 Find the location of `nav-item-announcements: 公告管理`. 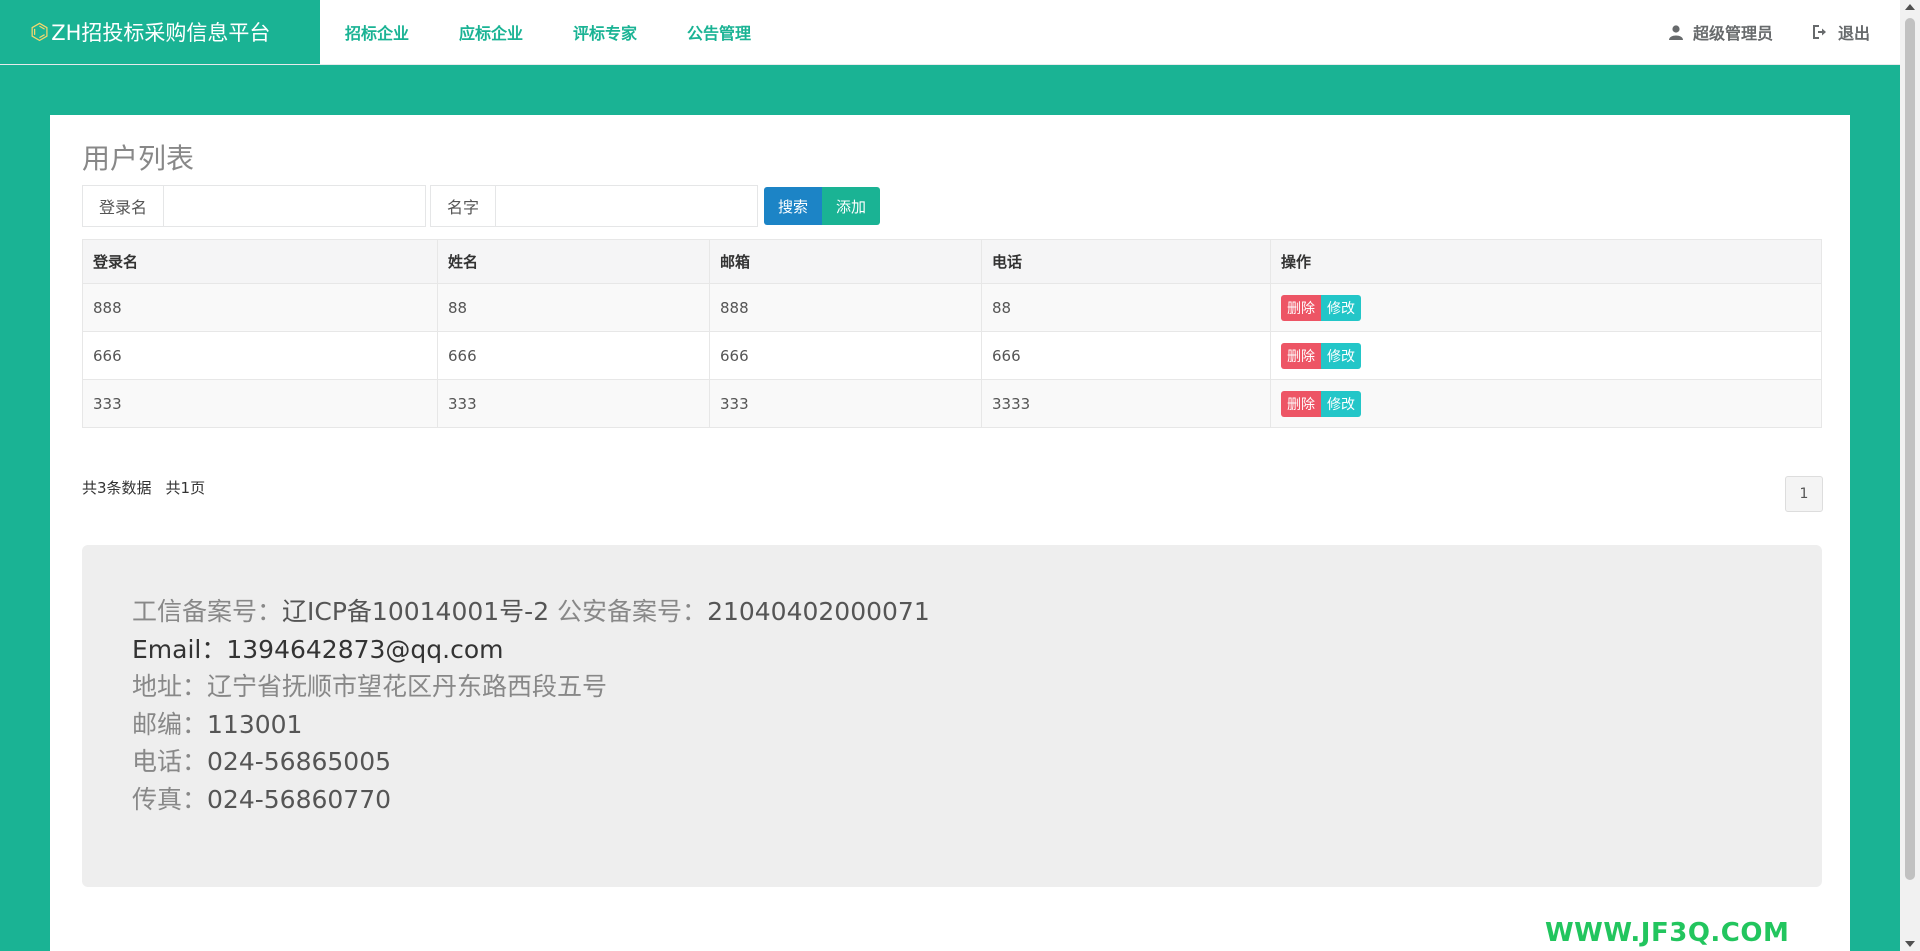

nav-item-announcements: 公告管理 is located at coordinates (719, 32).